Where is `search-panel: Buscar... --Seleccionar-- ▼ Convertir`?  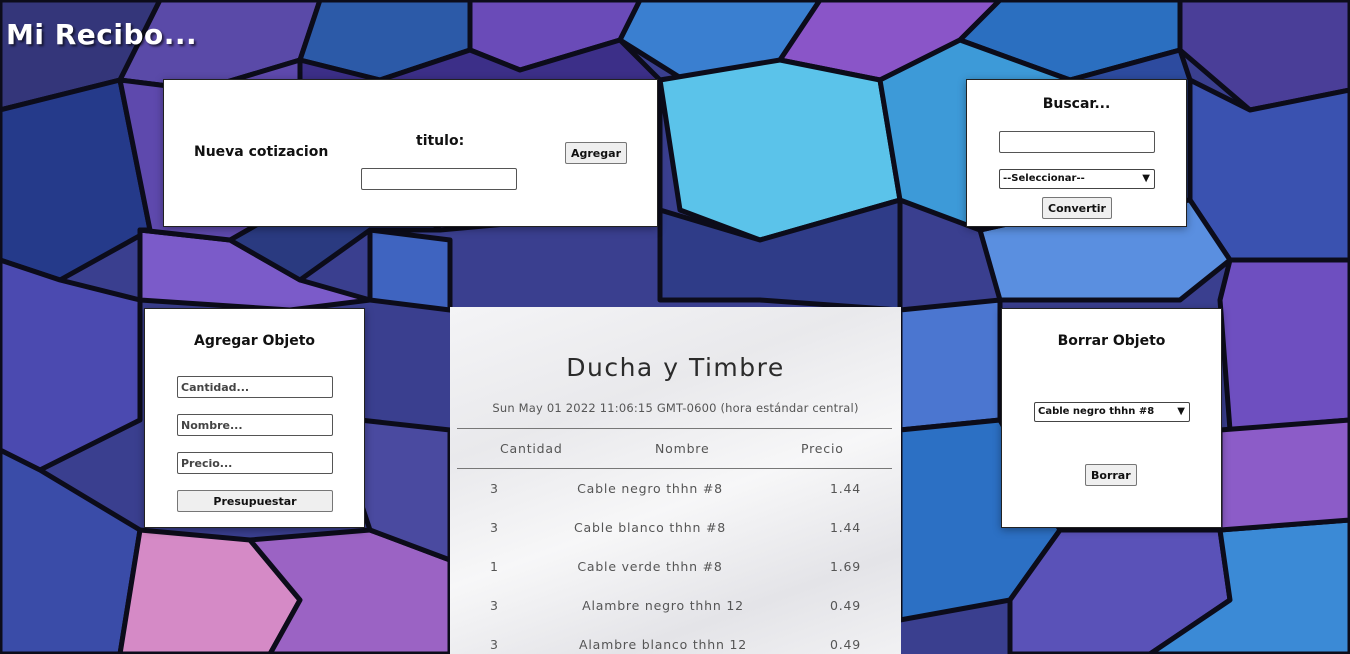
search-panel: Buscar... --Seleccionar-- ▼ Convertir is located at coordinates (1076, 153).